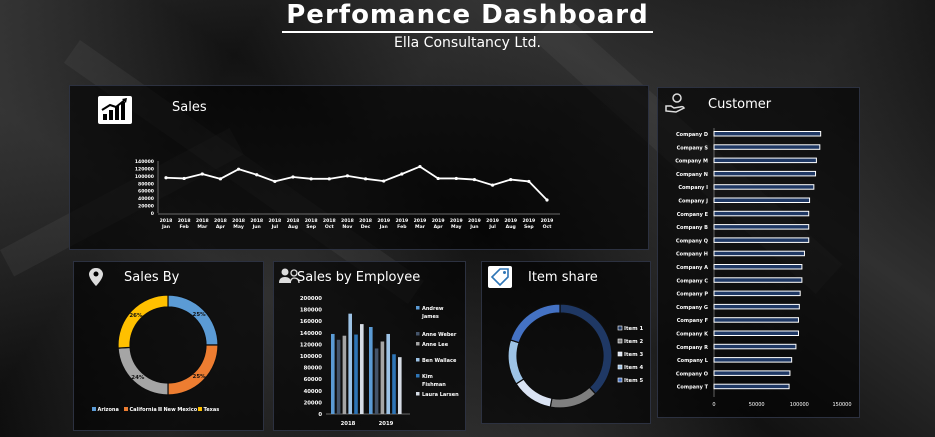 The image size is (935, 437). I want to click on y-tick-label: 200000, so click(311, 299).